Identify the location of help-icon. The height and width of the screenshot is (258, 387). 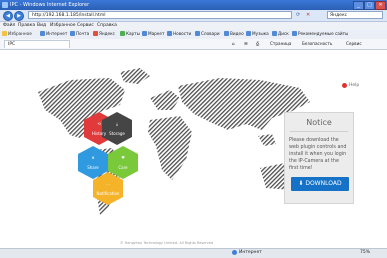
(344, 85).